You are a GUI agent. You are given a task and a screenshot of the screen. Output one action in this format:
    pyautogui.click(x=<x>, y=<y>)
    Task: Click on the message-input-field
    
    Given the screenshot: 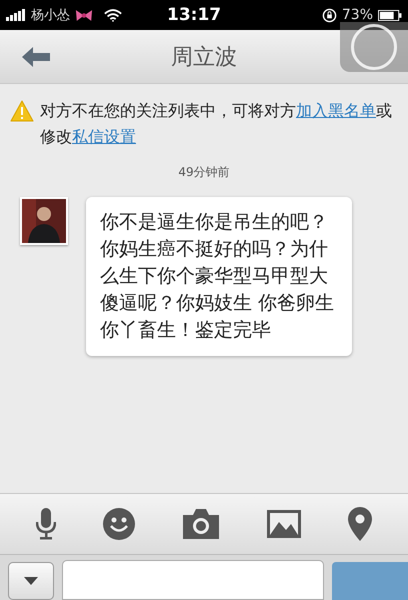 What is the action you would take?
    pyautogui.click(x=193, y=580)
    